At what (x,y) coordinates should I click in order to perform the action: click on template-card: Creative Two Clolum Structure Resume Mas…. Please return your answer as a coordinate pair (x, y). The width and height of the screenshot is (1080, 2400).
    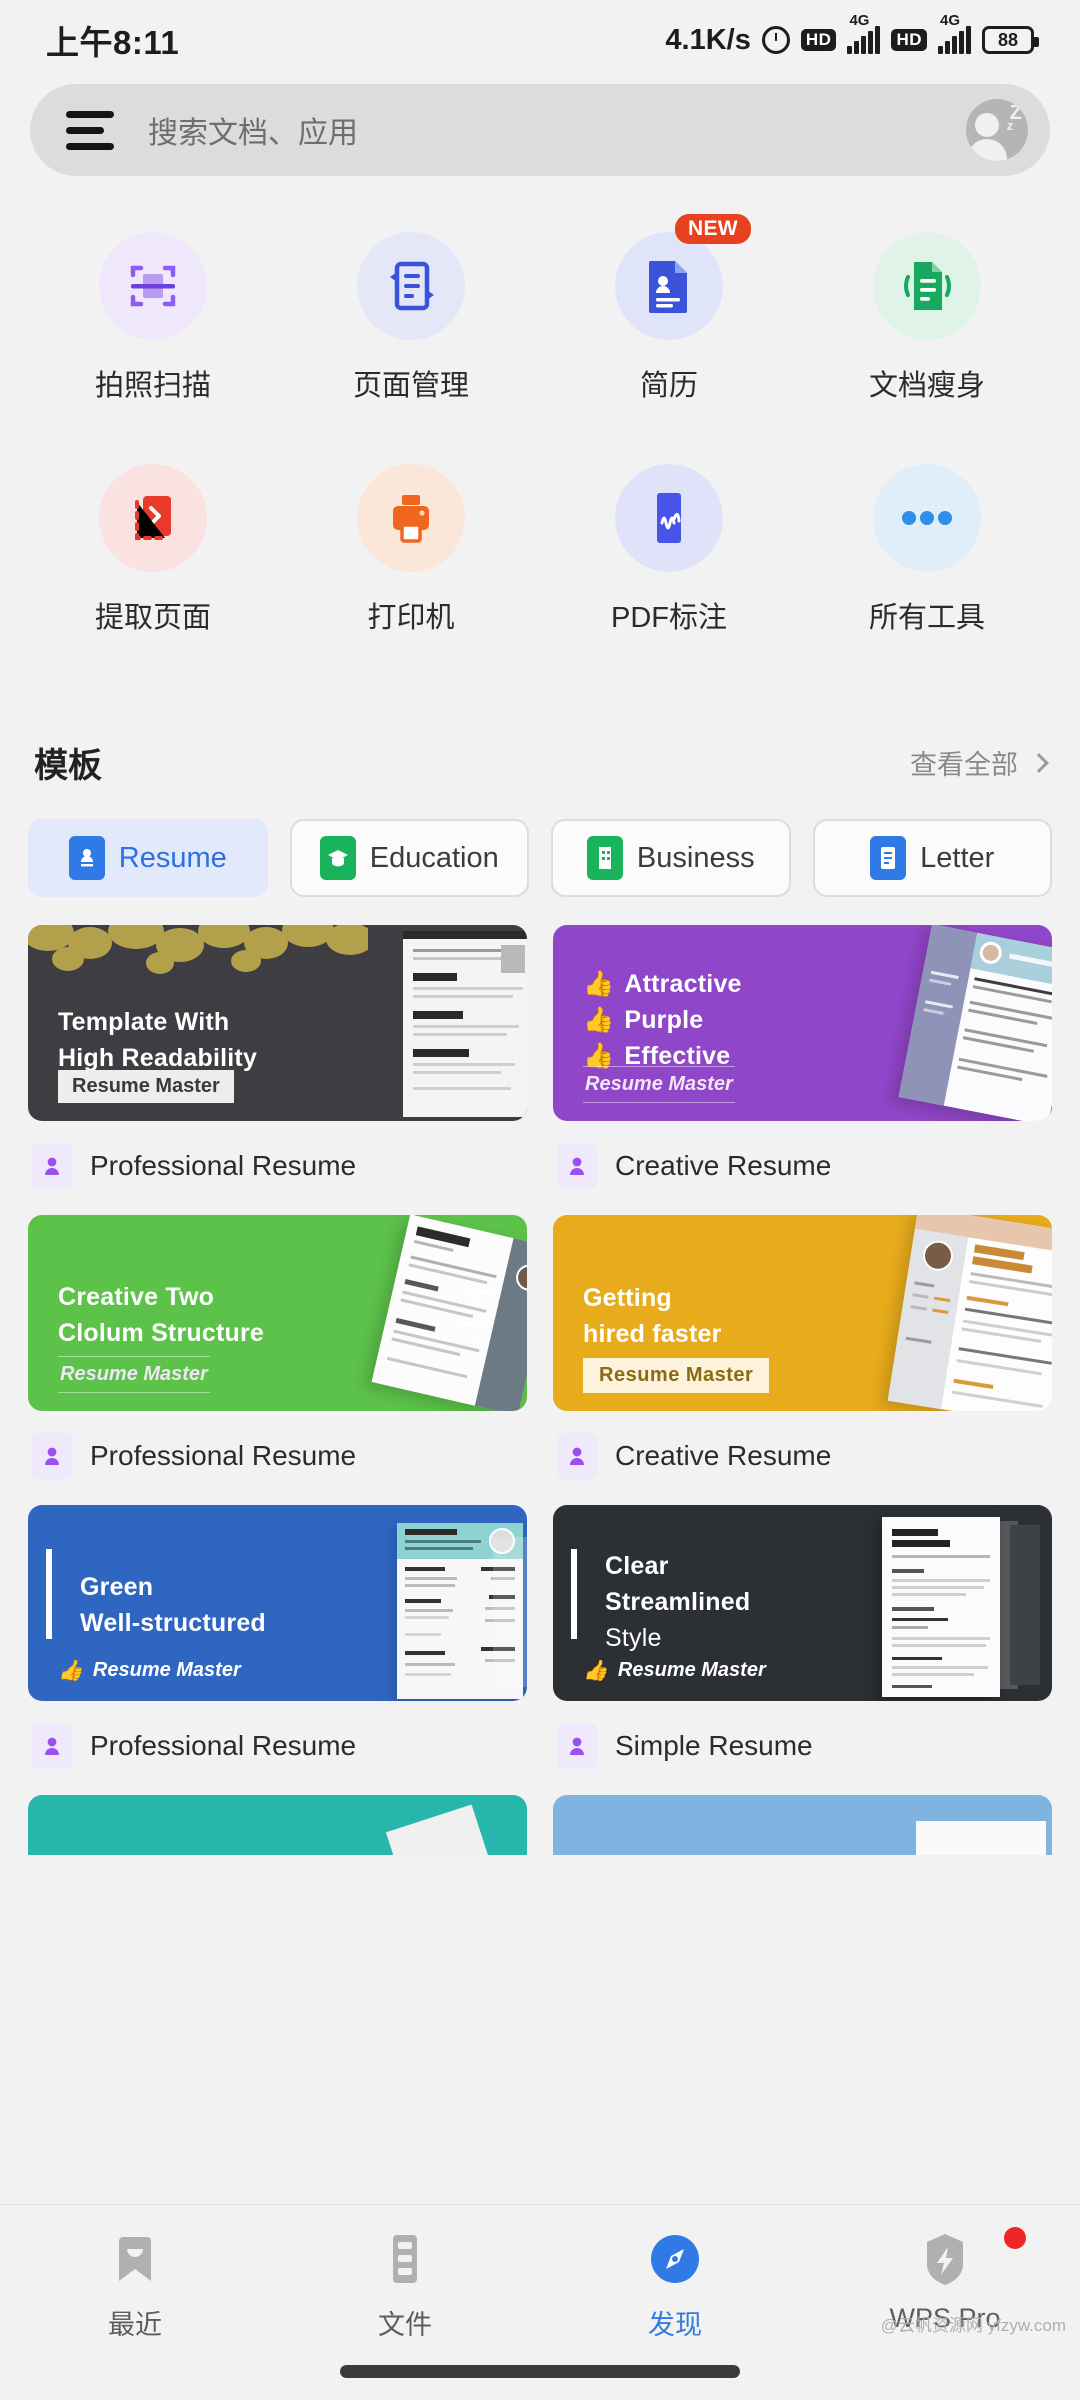
    Looking at the image, I should click on (277, 1347).